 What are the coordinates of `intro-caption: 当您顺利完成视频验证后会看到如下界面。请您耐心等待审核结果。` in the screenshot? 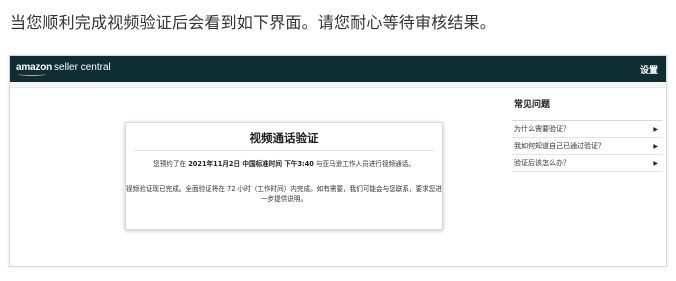 It's located at (253, 22).